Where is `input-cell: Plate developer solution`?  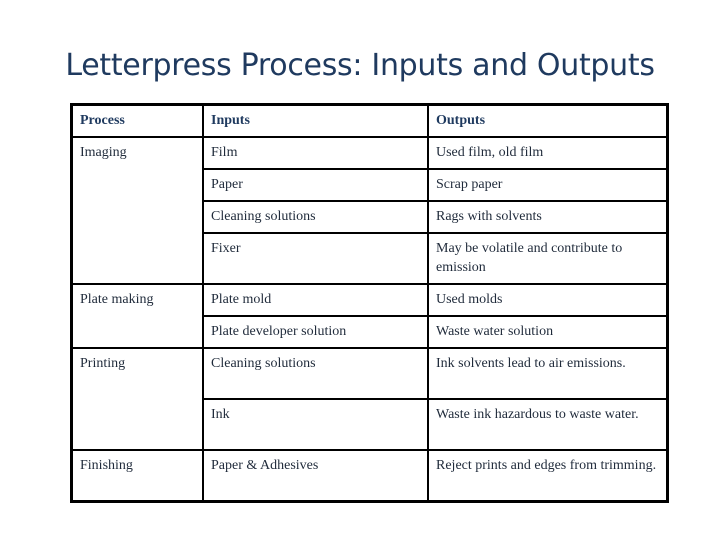
input-cell: Plate developer solution is located at coordinates (315, 332).